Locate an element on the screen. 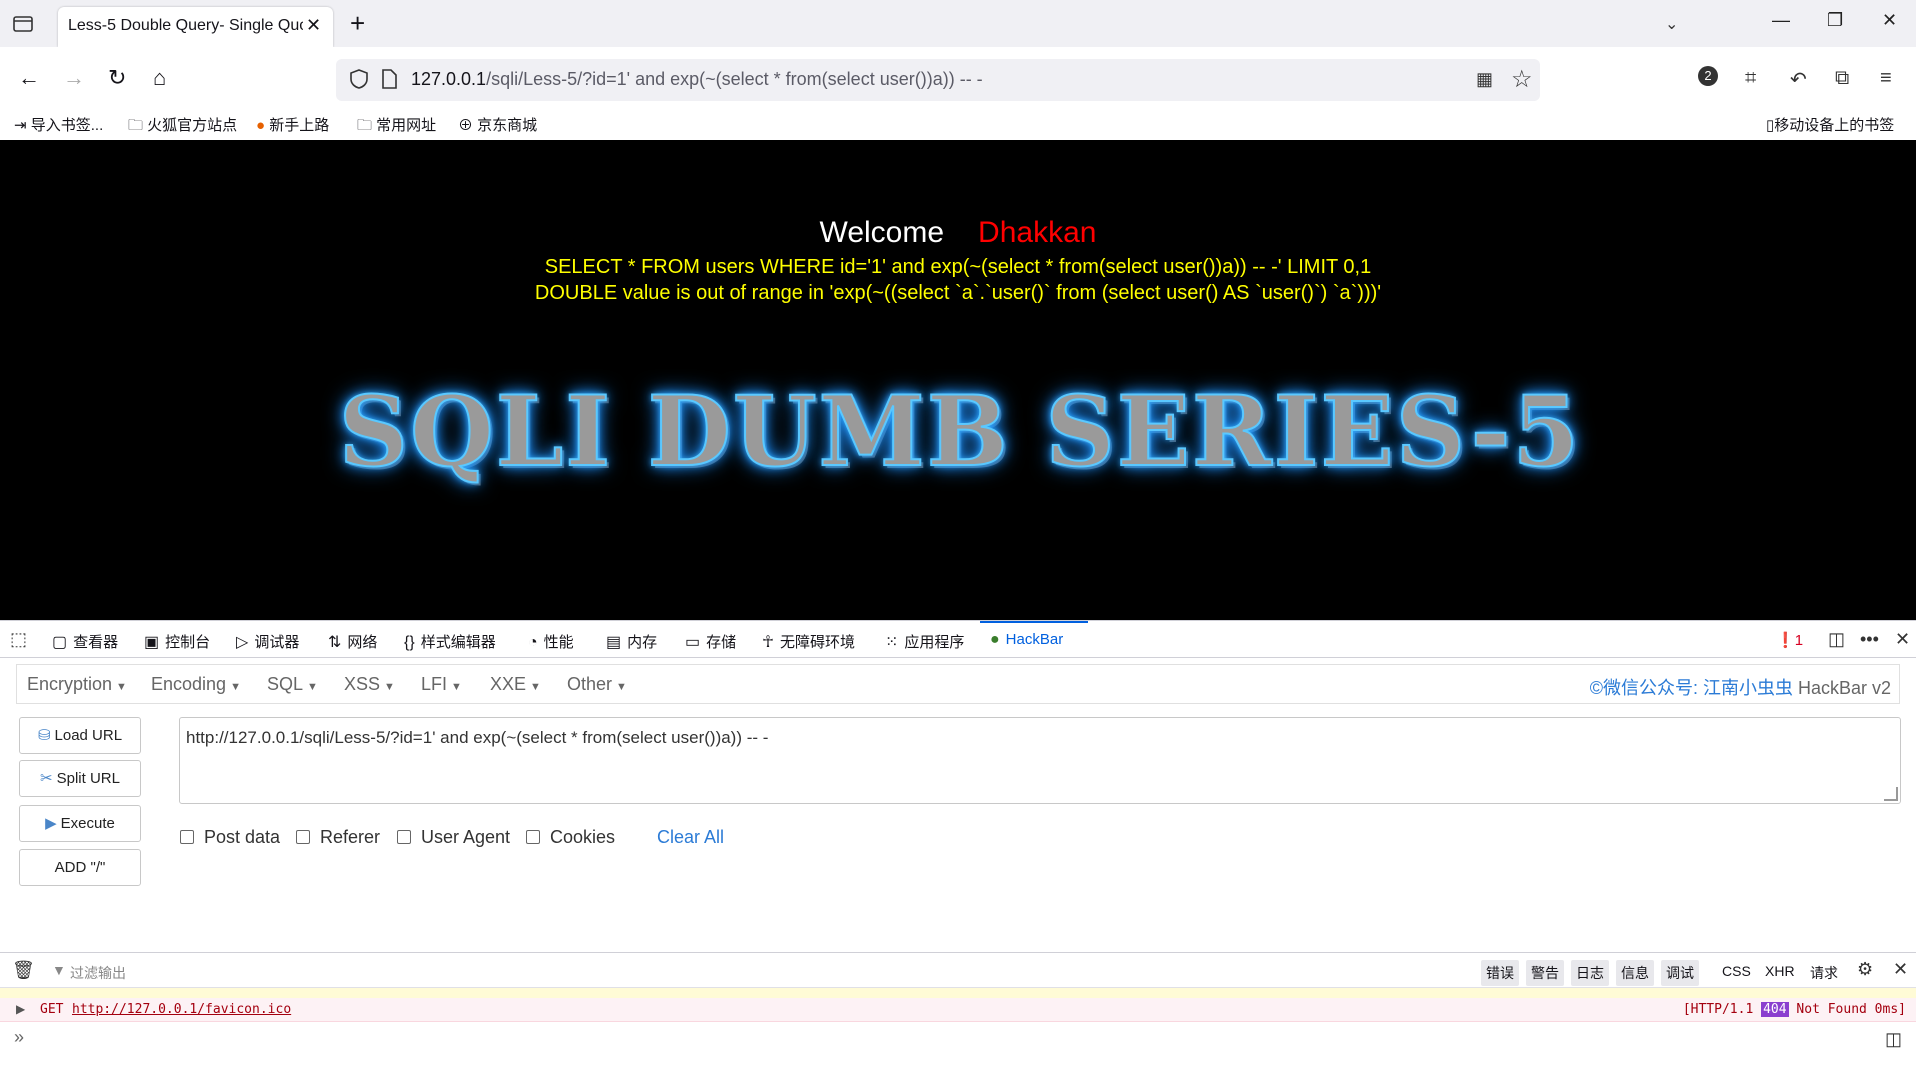  filter-xhr: XHR is located at coordinates (1780, 971).